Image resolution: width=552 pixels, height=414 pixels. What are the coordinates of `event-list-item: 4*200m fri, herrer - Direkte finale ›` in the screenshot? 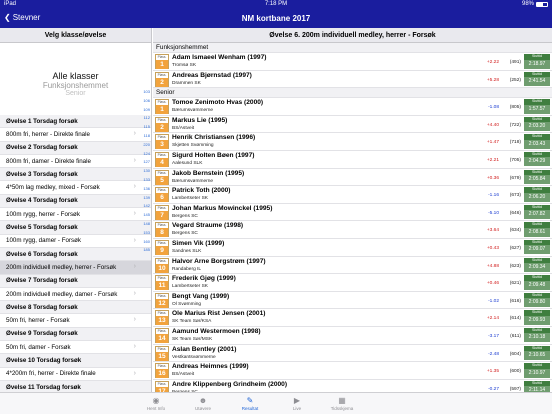 It's located at (75, 374).